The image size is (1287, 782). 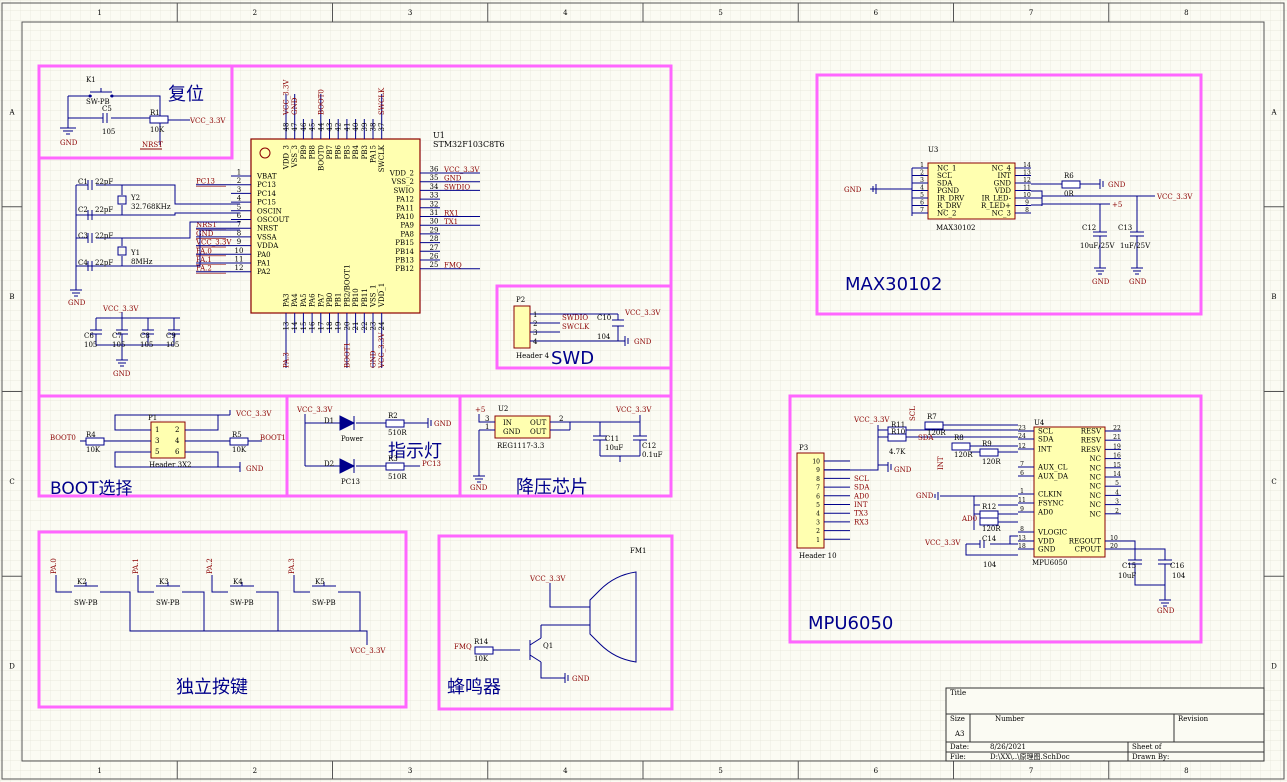 What do you see at coordinates (313, 300) in the screenshot?
I see `mcu-pin-name-PA6: PA6` at bounding box center [313, 300].